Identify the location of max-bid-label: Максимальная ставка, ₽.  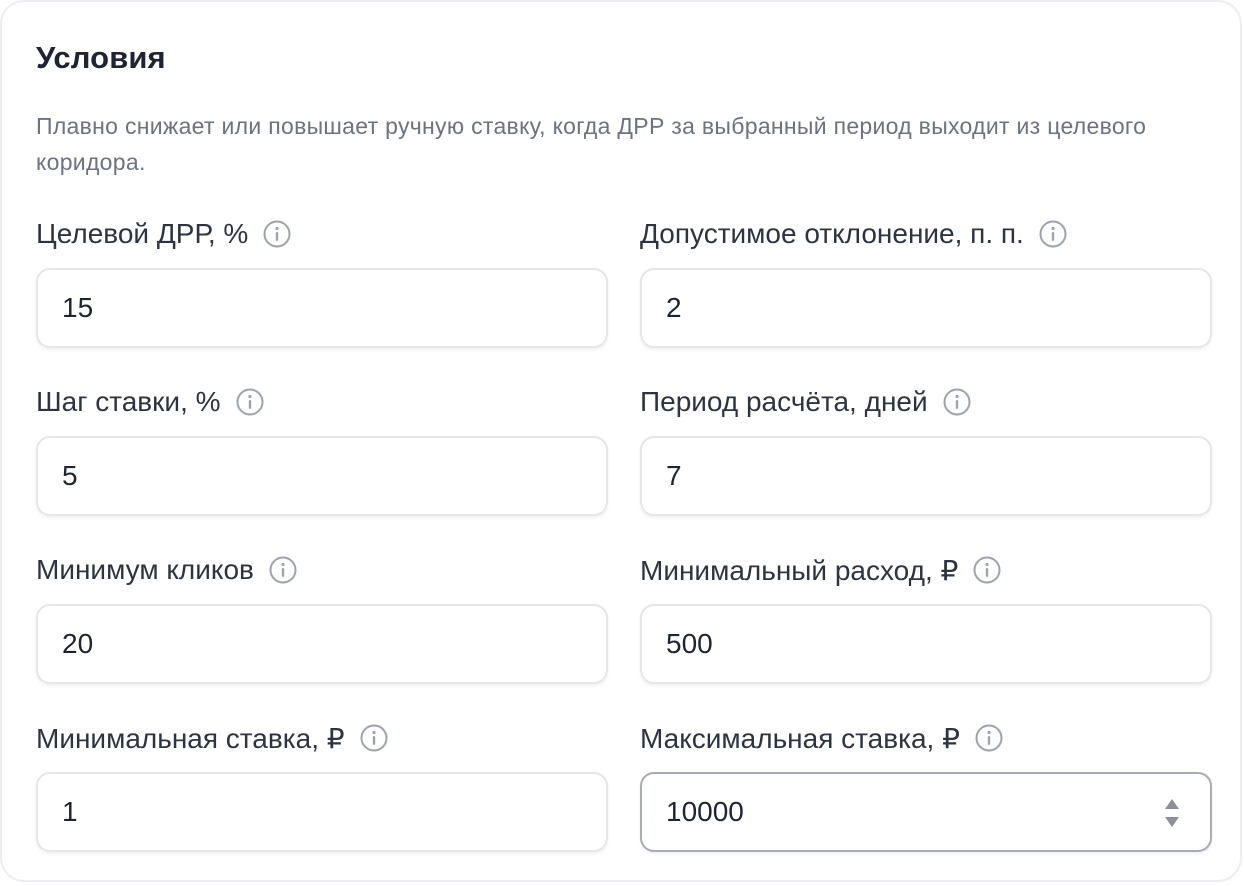
(822, 738).